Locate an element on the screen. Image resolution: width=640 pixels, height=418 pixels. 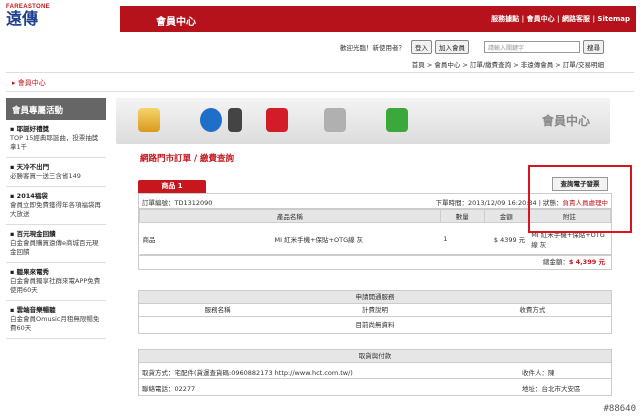
cell-price: $ 4399 元 is located at coordinates (506, 238).